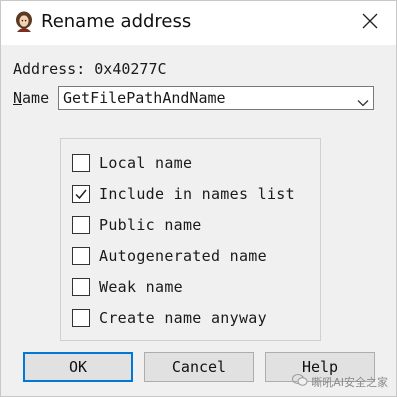 The image size is (397, 397). I want to click on title-bar: Rename address, so click(198, 23).